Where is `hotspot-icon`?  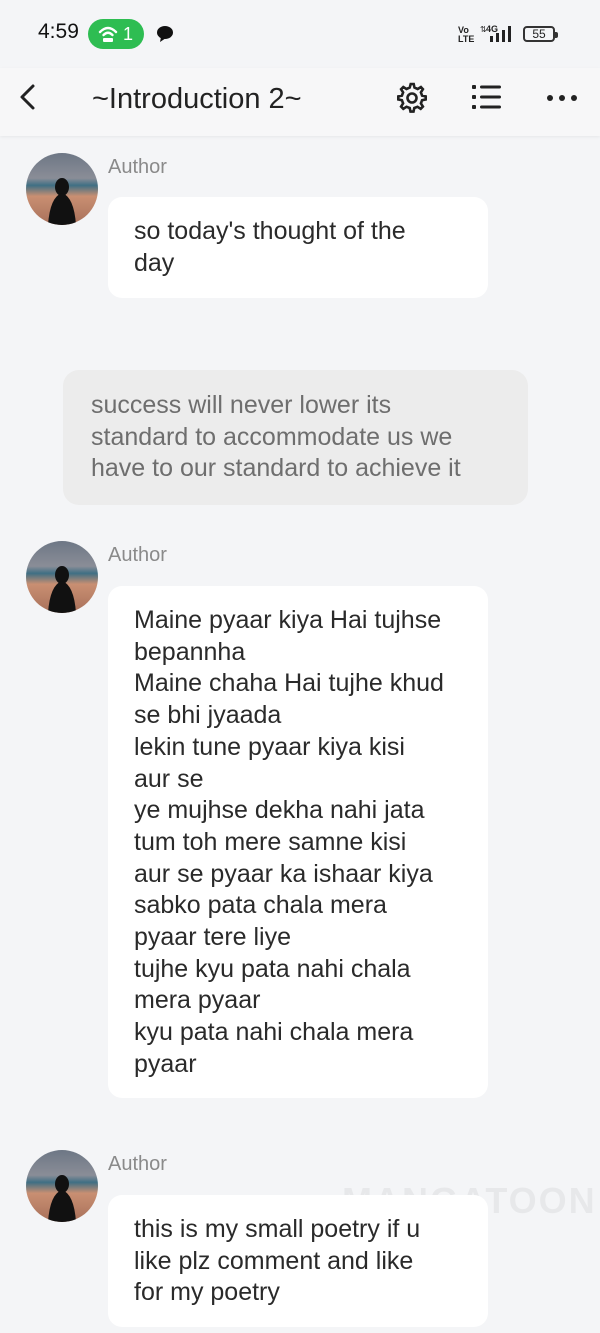 hotspot-icon is located at coordinates (108, 34).